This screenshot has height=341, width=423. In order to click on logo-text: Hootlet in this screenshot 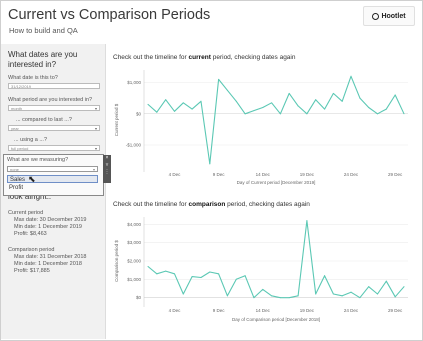, I will do `click(393, 16)`.